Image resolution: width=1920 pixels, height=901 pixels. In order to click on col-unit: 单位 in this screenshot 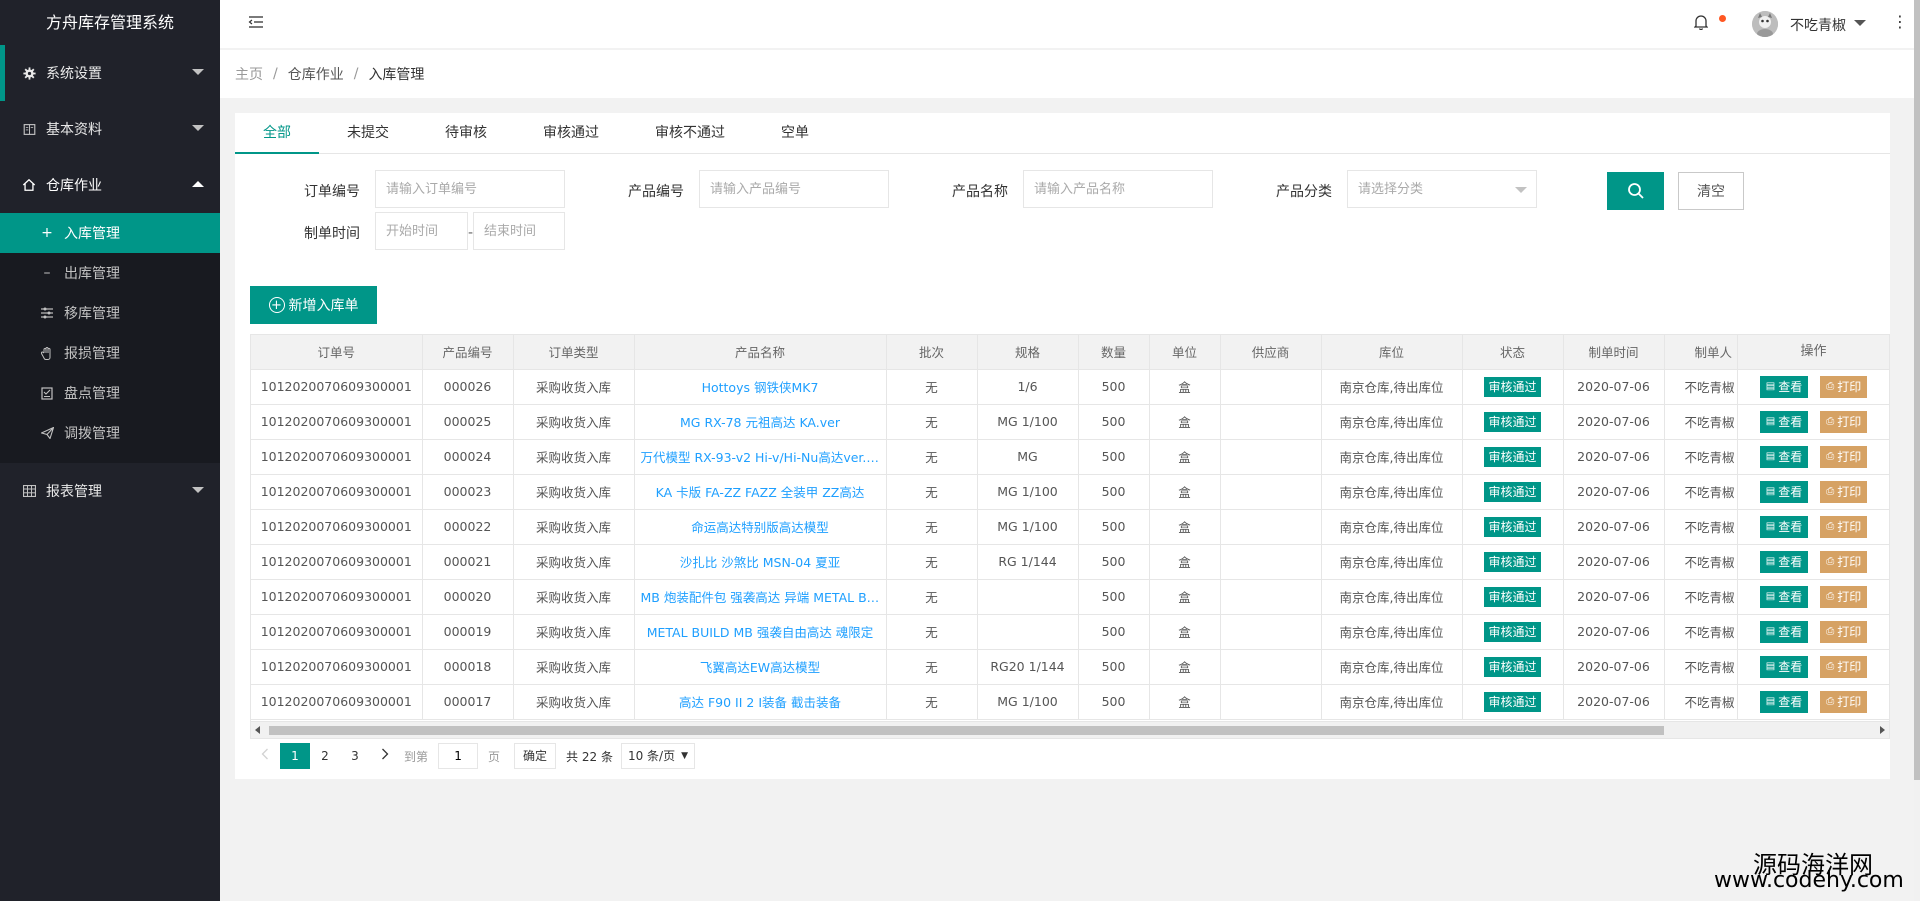, I will do `click(1185, 352)`.